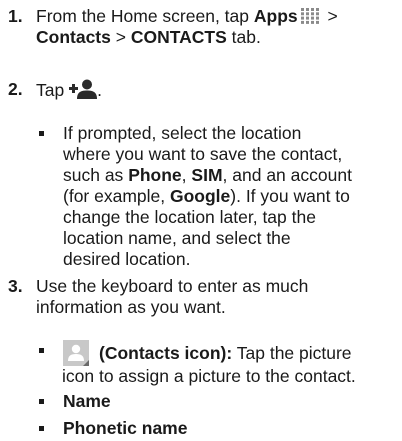 The height and width of the screenshot is (441, 402). What do you see at coordinates (15, 16) in the screenshot?
I see `step-number: 1.` at bounding box center [15, 16].